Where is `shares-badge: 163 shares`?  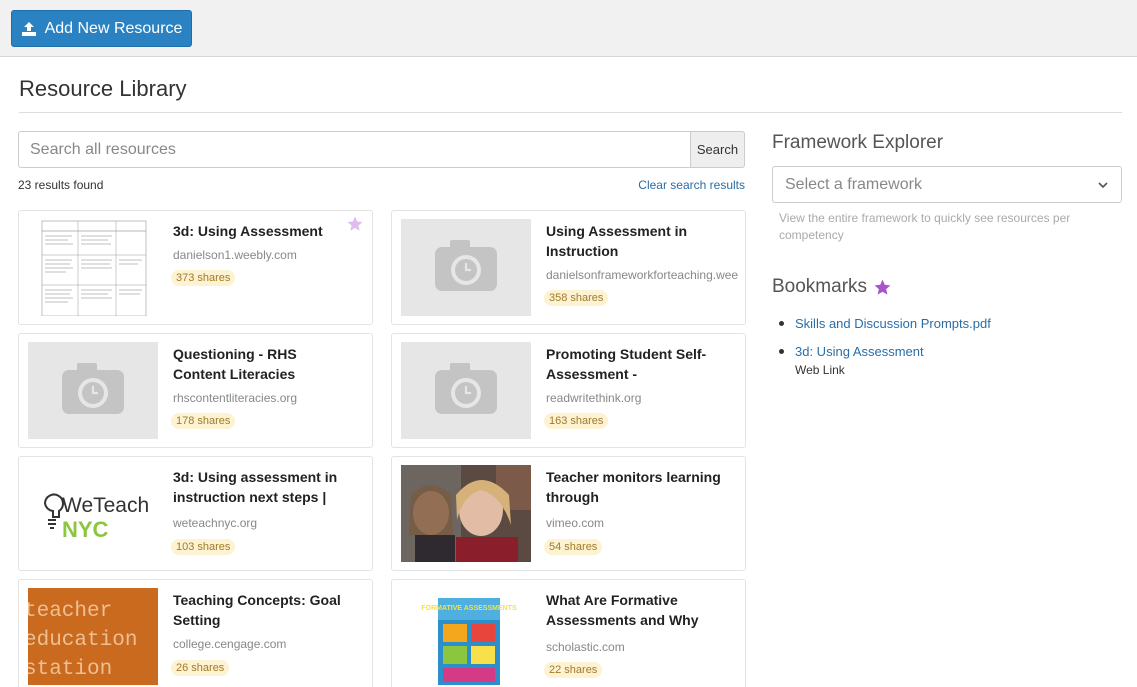 shares-badge: 163 shares is located at coordinates (576, 421).